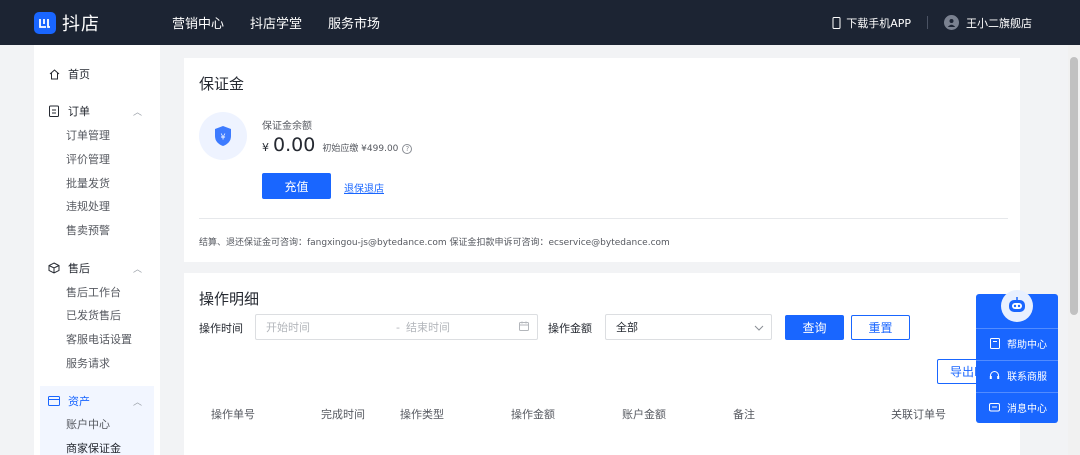 The image size is (1080, 455). I want to click on start-date-placeholder: 开始时间, so click(288, 327).